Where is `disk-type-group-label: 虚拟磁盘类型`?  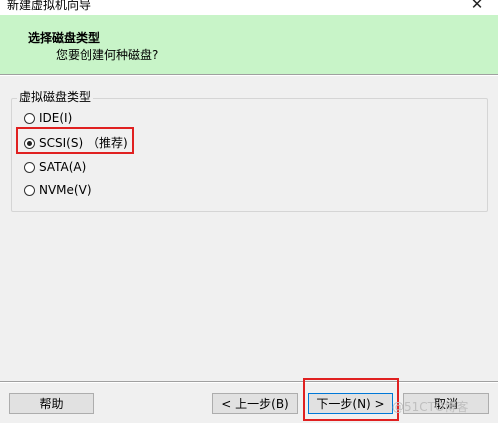 disk-type-group-label: 虚拟磁盘类型 is located at coordinates (55, 97).